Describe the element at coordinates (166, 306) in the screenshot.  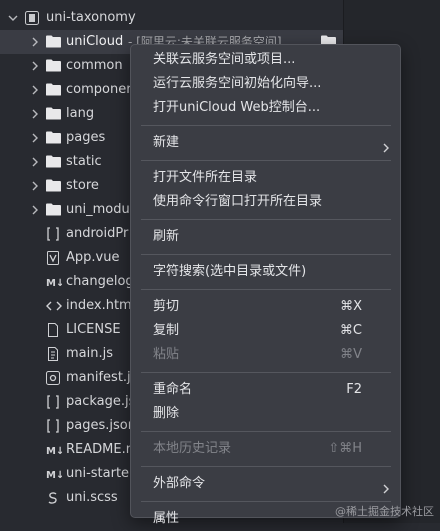
I see `menu-item-label: 剪切` at that location.